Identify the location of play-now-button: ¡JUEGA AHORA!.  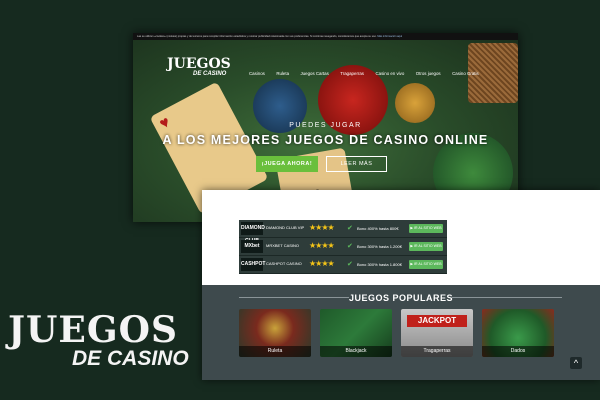
(287, 164).